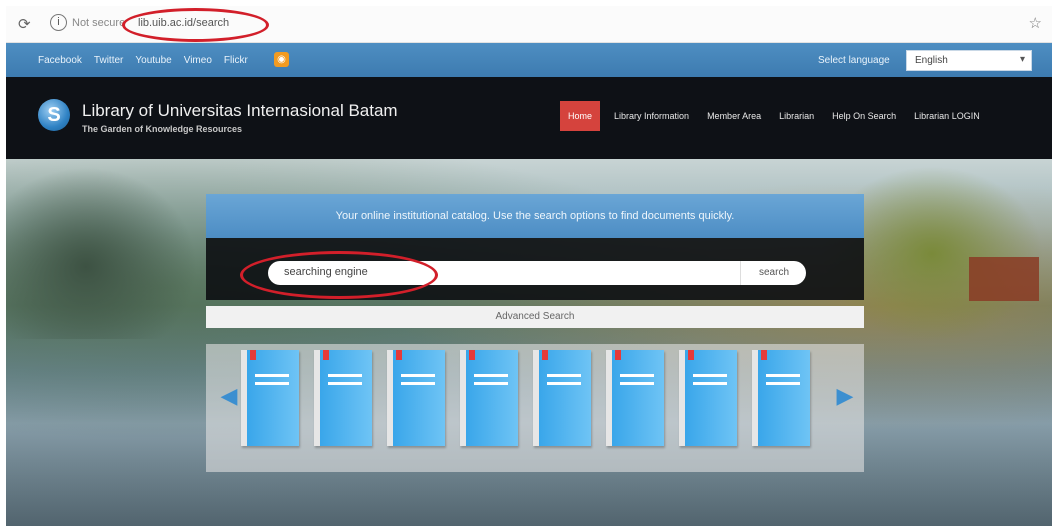 The image size is (1052, 526). I want to click on social-links: Facebook Twitter Youtube Vimeo Flickr, so click(143, 60).